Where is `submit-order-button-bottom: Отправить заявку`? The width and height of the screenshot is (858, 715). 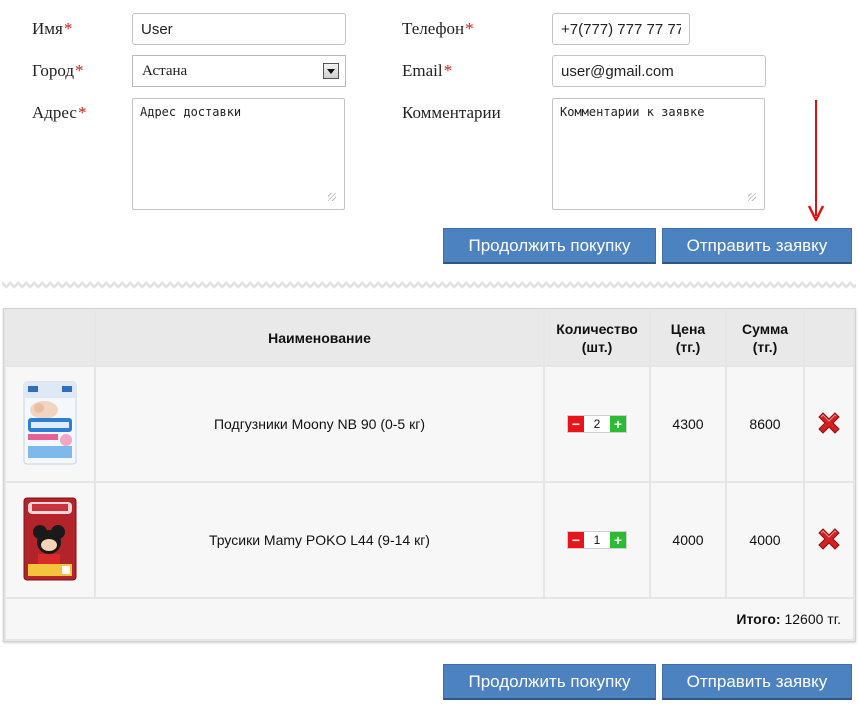
submit-order-button-bottom: Отправить заявку is located at coordinates (757, 682).